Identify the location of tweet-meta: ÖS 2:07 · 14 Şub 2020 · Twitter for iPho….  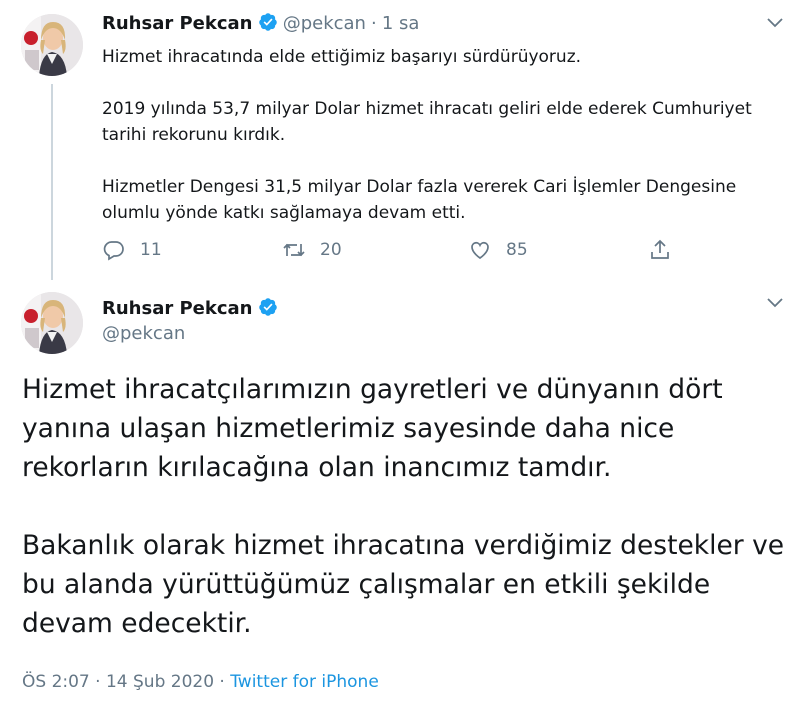
(200, 682).